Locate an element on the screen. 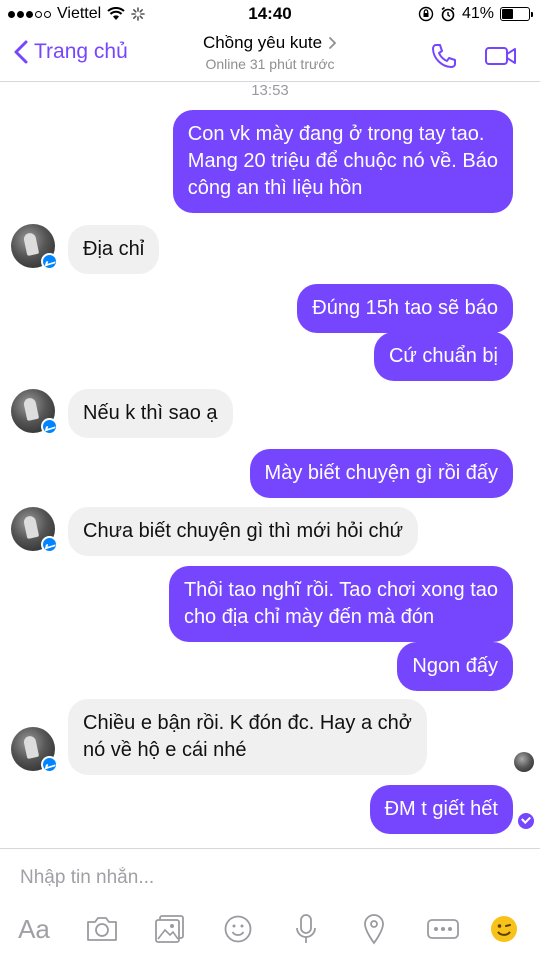 The image size is (540, 960). gallery-icon is located at coordinates (170, 929).